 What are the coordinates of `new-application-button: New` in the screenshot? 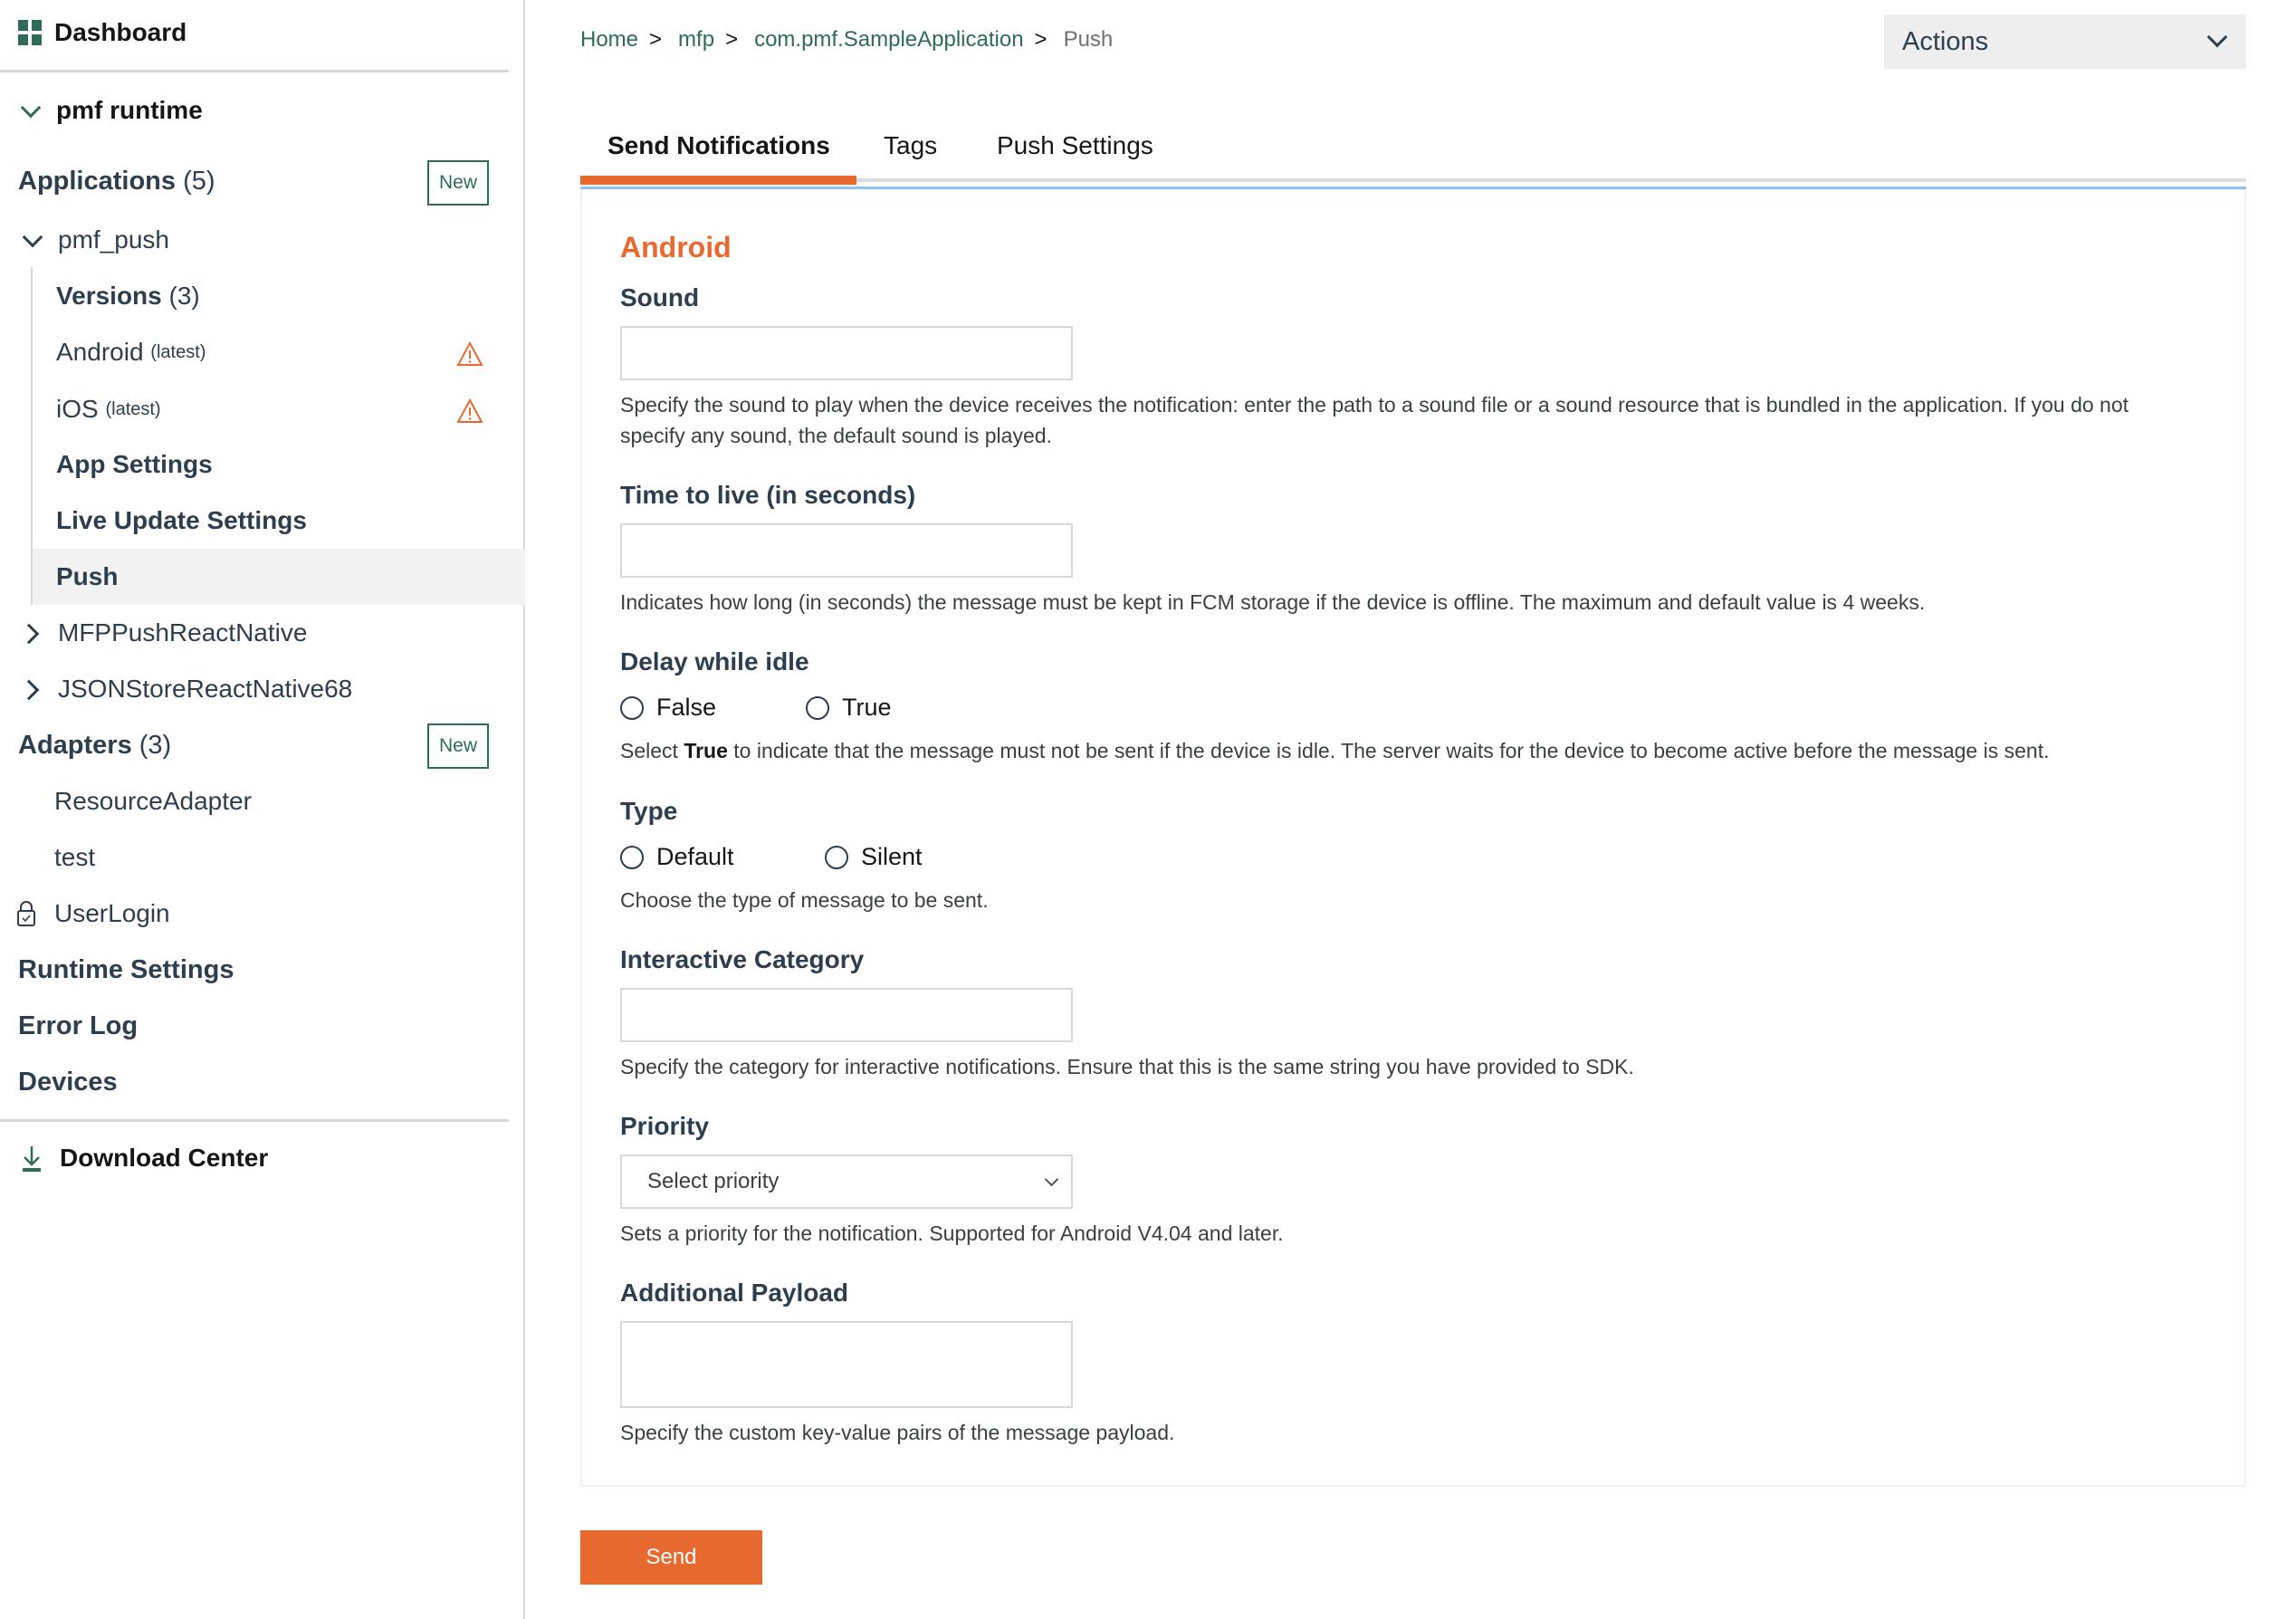 It's located at (458, 183).